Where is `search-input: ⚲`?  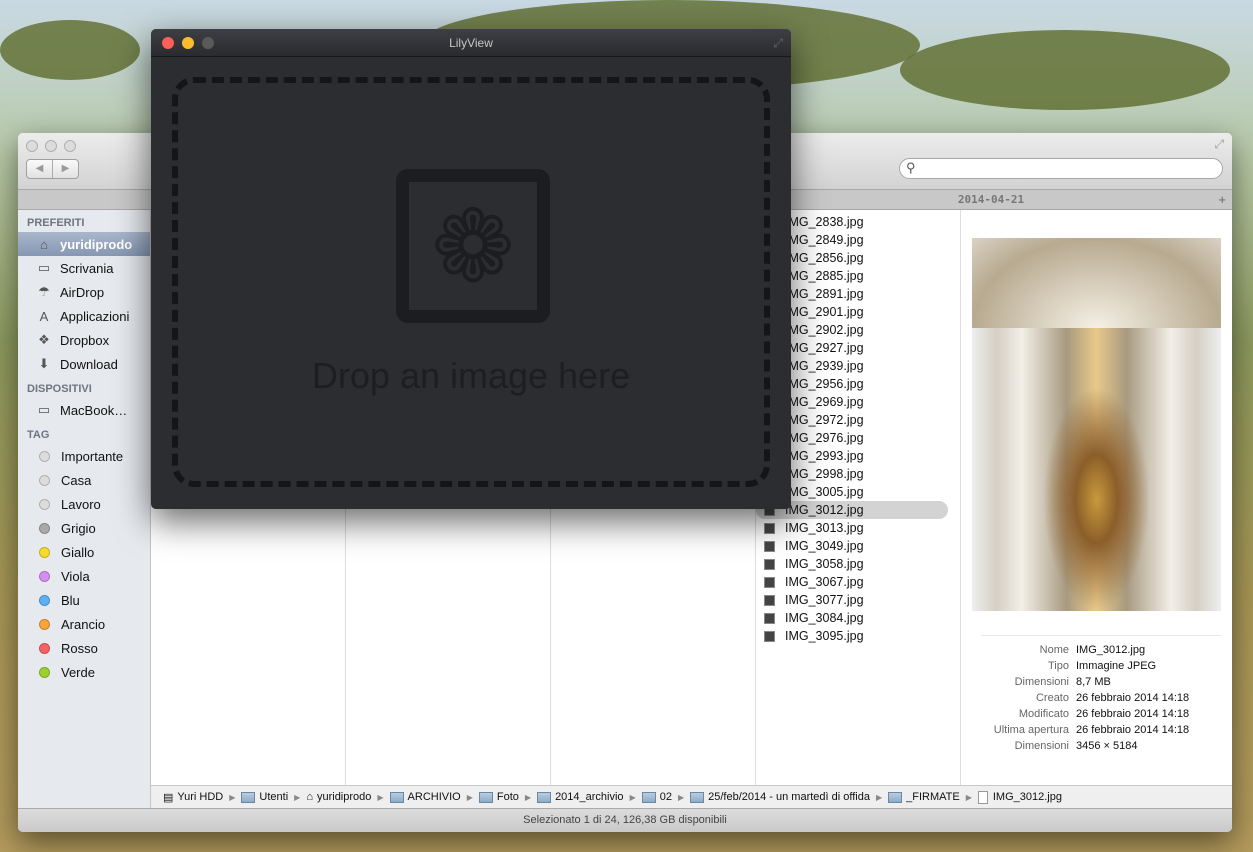
search-input: ⚲ is located at coordinates (1061, 168).